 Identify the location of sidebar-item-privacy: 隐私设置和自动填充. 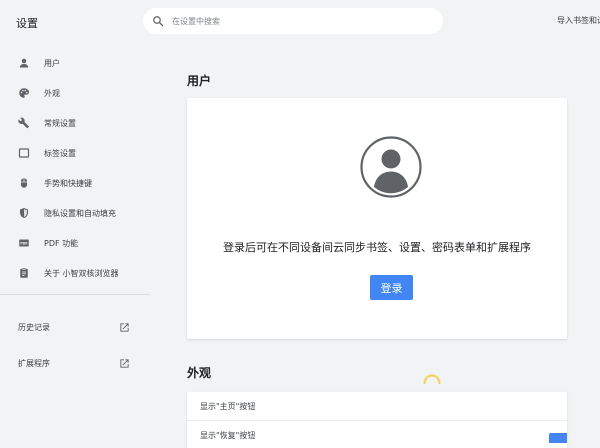
(75, 213).